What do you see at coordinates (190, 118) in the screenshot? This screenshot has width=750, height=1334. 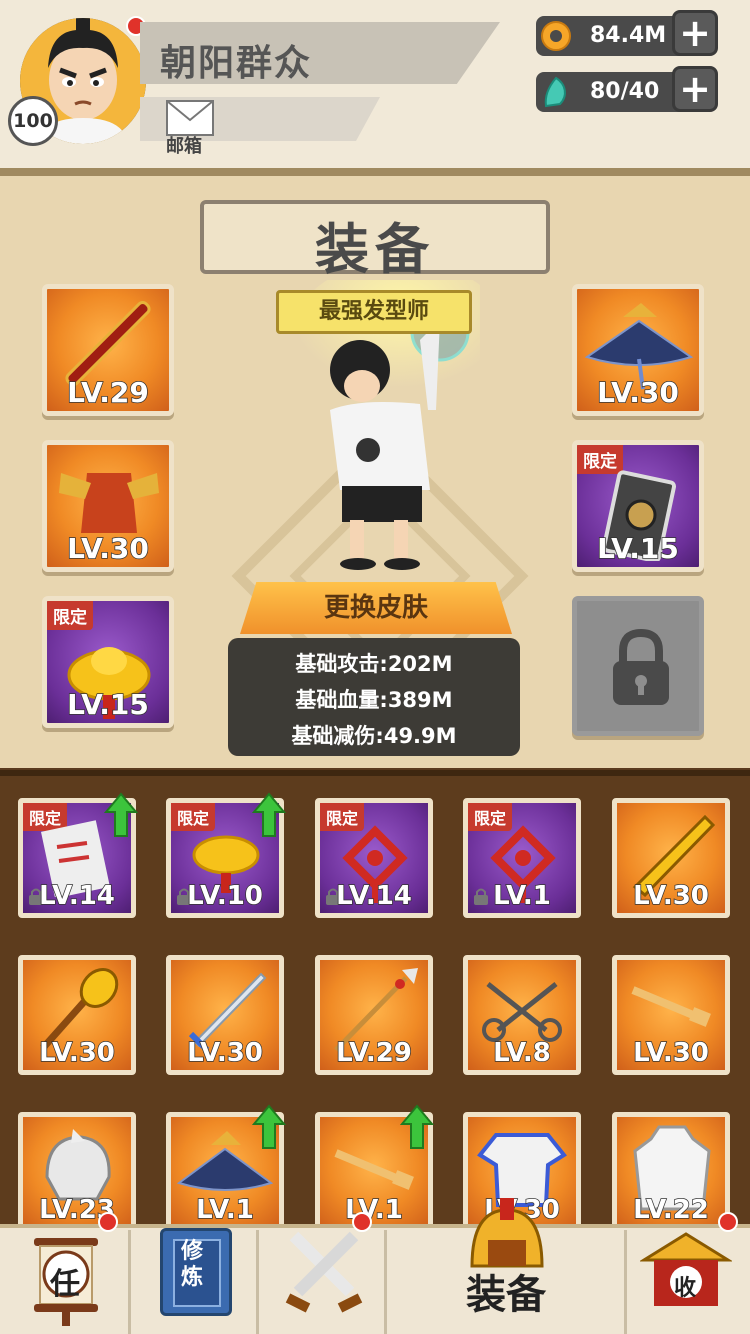 I see `mail-icon` at bounding box center [190, 118].